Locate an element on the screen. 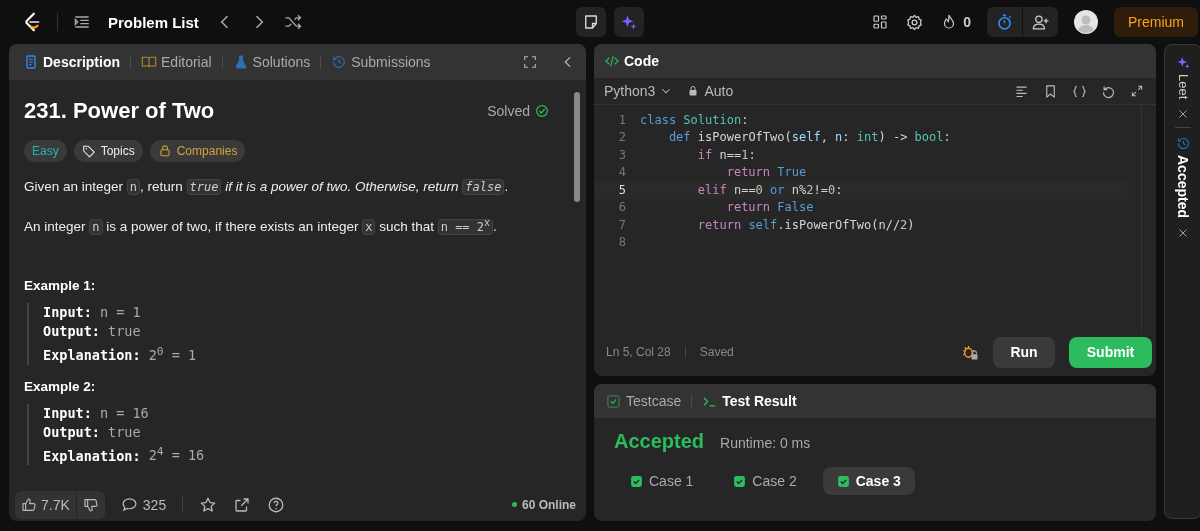  problem-statement: Given an integer n , return true if it is a power of two. Otherwise, return false . is located at coordinates (267, 187).